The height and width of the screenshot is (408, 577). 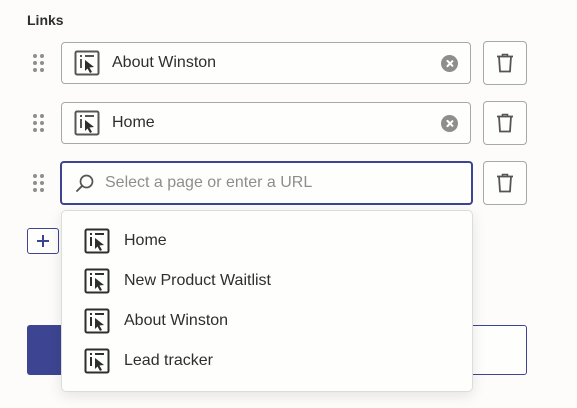 What do you see at coordinates (266, 63) in the screenshot?
I see `link-field-about-winston: About Winston` at bounding box center [266, 63].